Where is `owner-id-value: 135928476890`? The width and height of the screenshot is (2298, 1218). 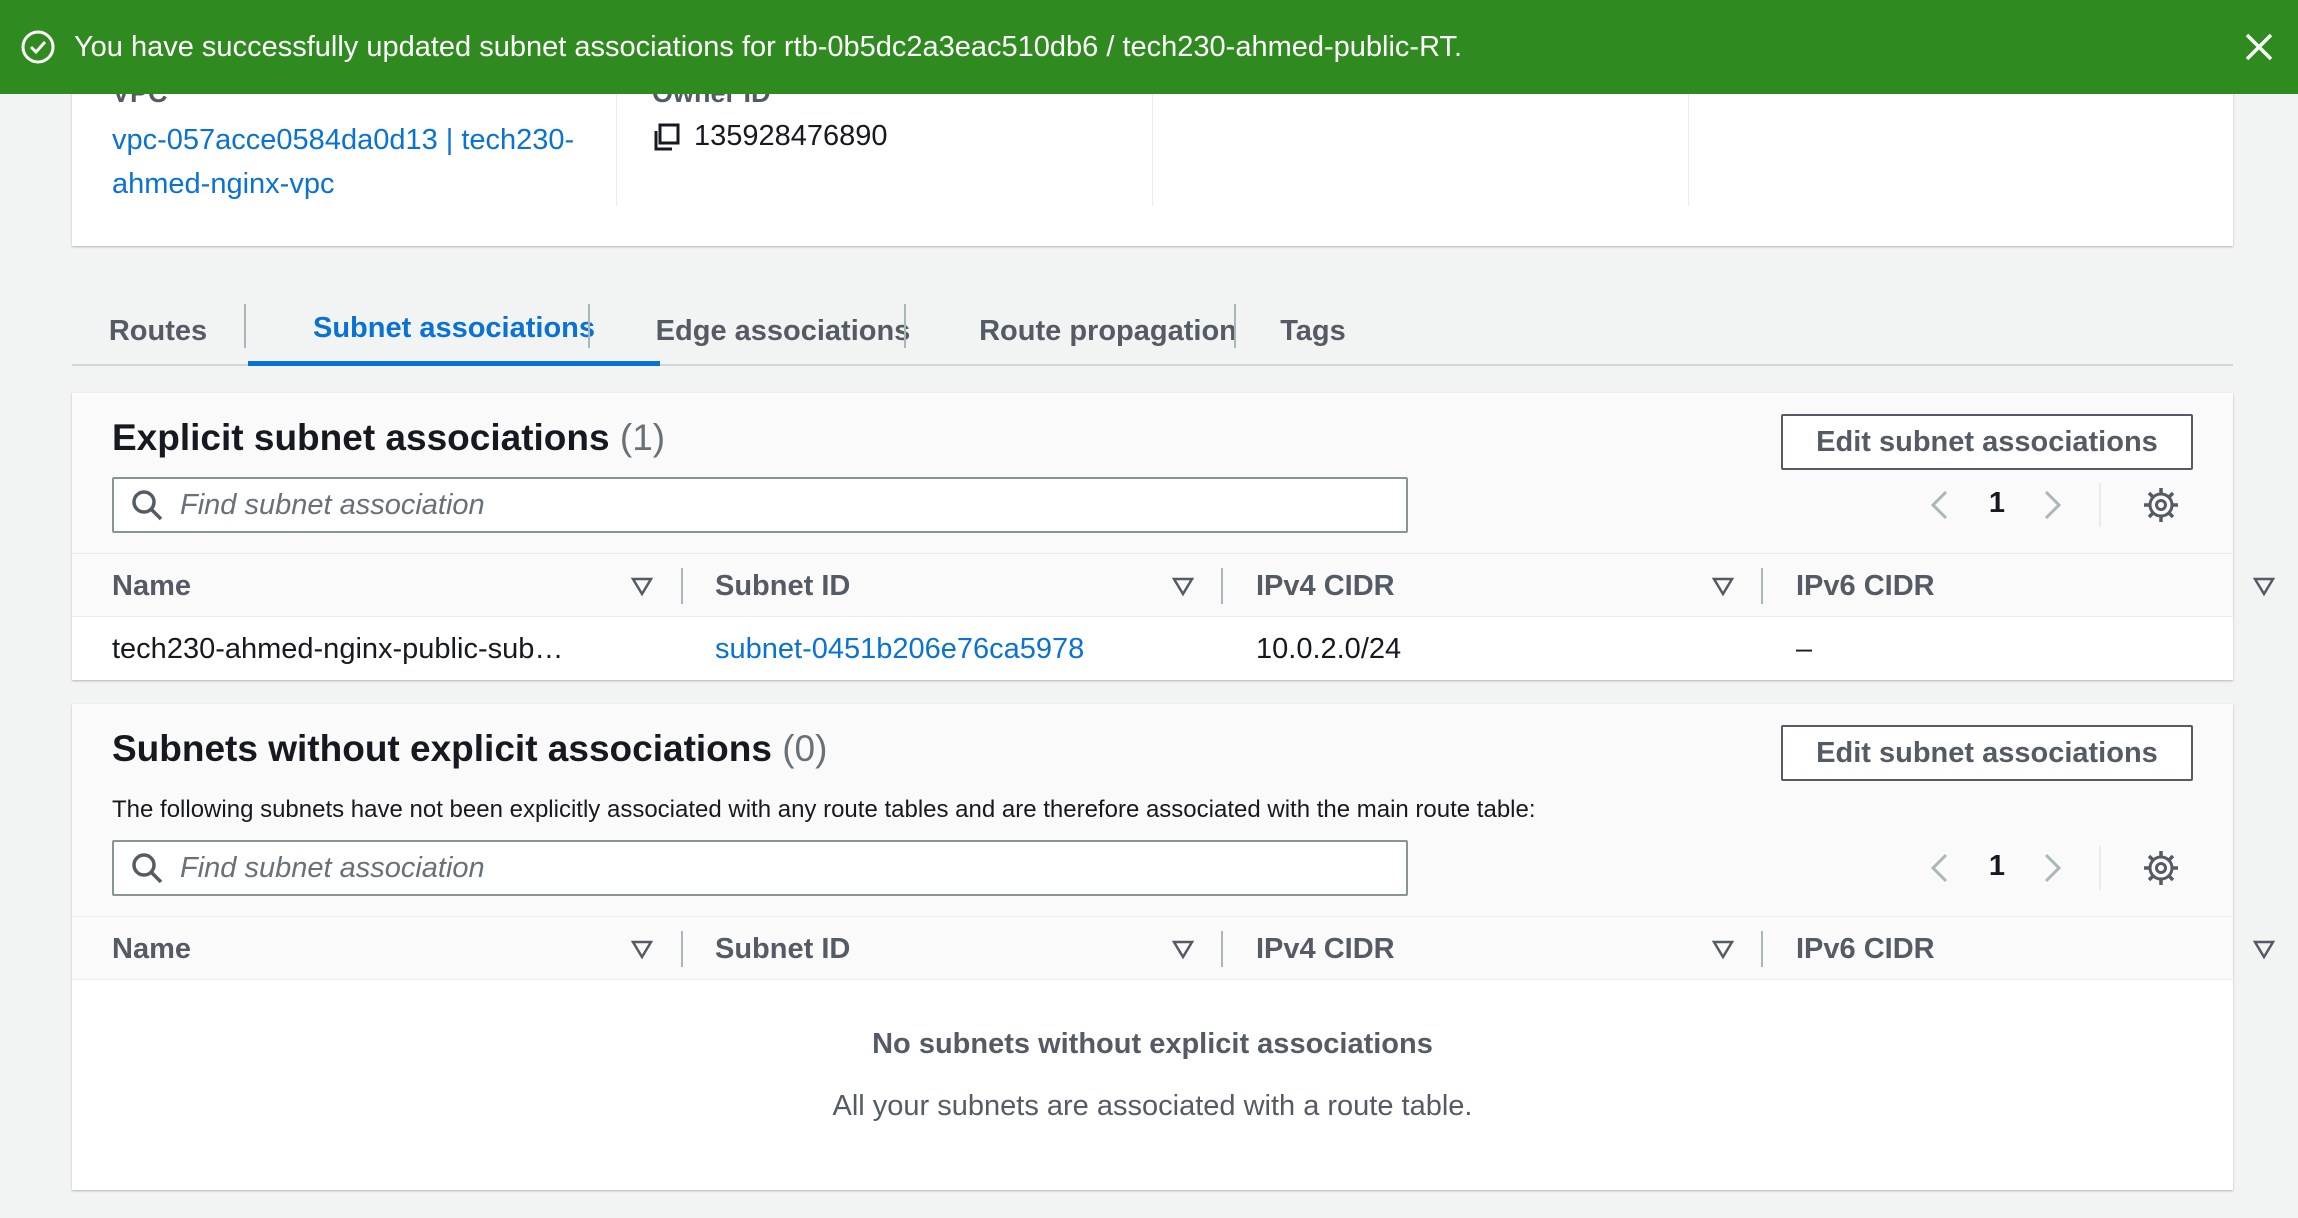 owner-id-value: 135928476890 is located at coordinates (791, 136).